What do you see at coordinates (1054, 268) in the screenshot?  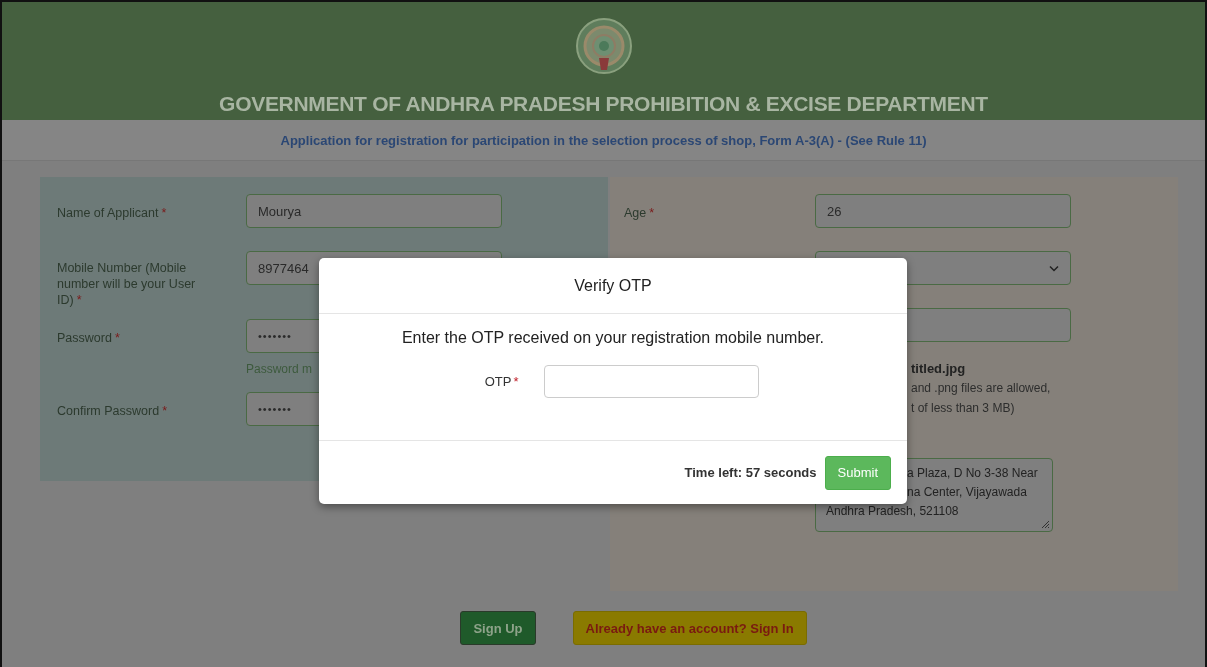 I see `chevron-down-icon` at bounding box center [1054, 268].